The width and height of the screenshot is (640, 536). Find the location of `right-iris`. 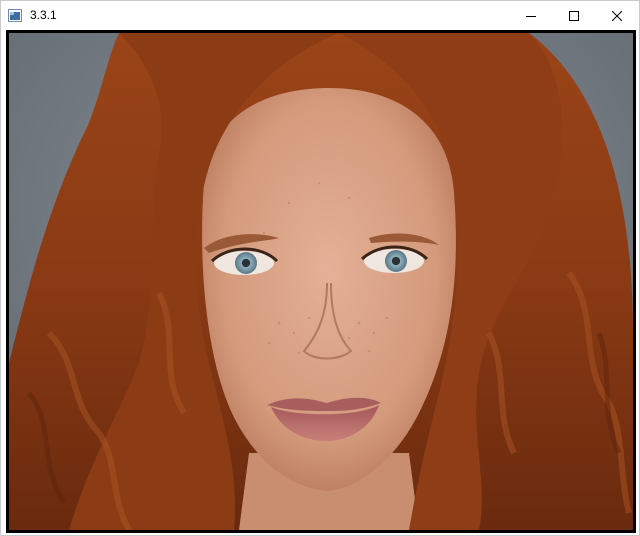

right-iris is located at coordinates (396, 261).